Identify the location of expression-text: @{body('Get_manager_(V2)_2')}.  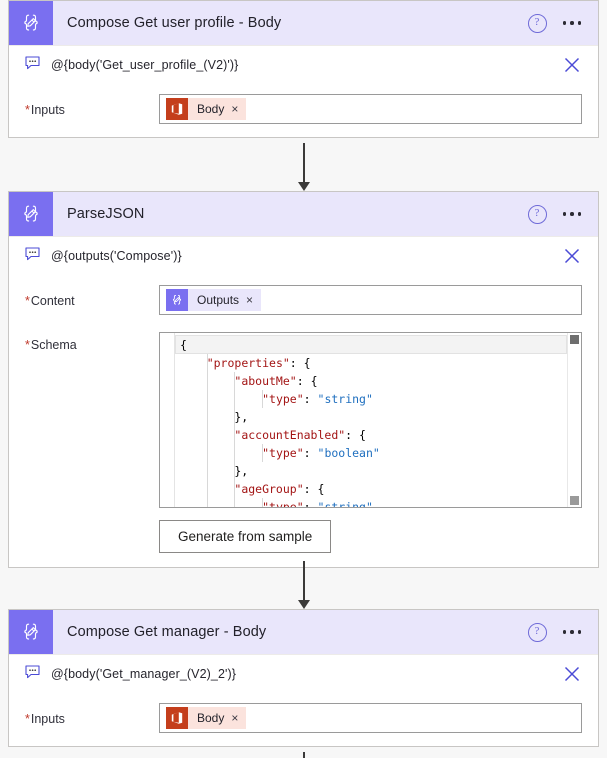
(144, 674).